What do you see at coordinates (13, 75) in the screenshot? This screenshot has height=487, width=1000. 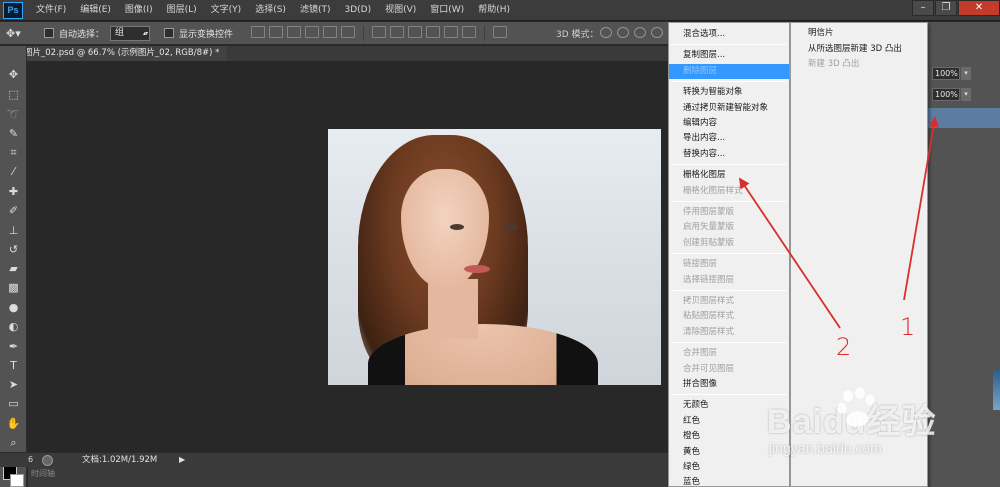 I see `move-tool-icon: ✥` at bounding box center [13, 75].